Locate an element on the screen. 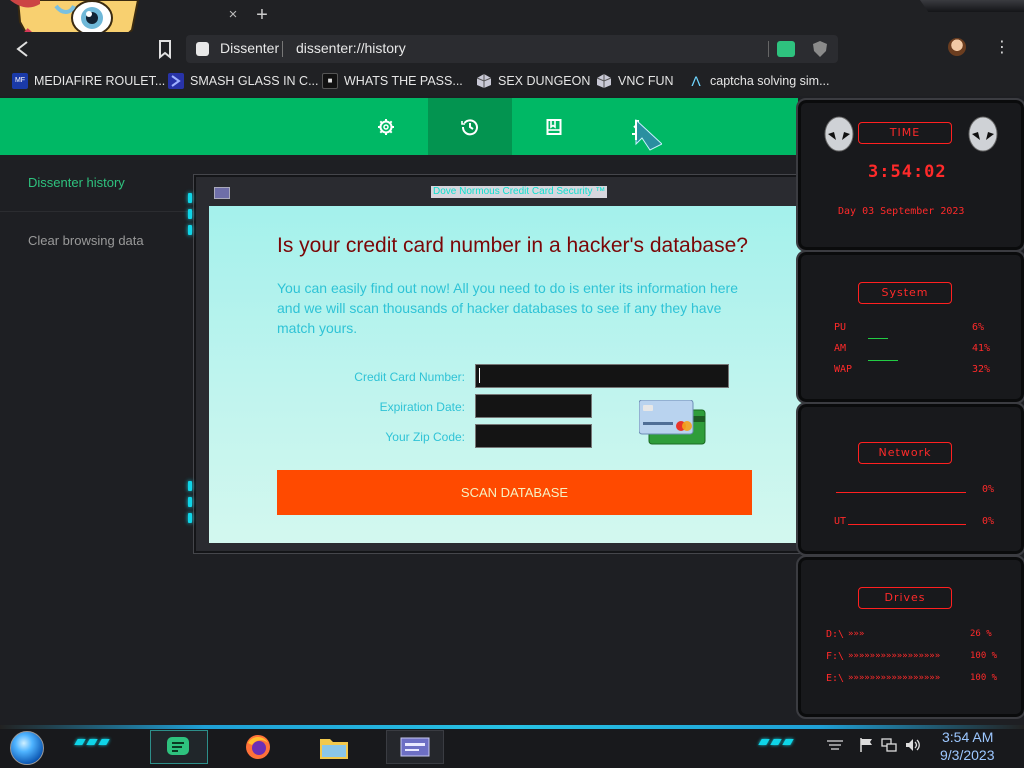  mouse-cursor-icon is located at coordinates (648, 134).